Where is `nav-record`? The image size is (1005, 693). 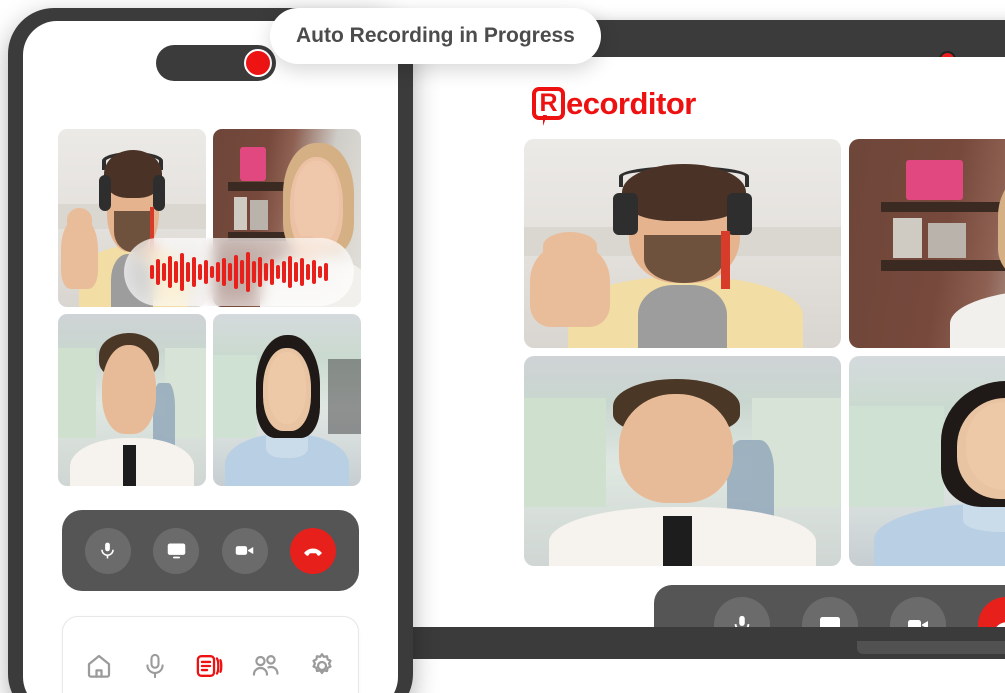 nav-record is located at coordinates (155, 666).